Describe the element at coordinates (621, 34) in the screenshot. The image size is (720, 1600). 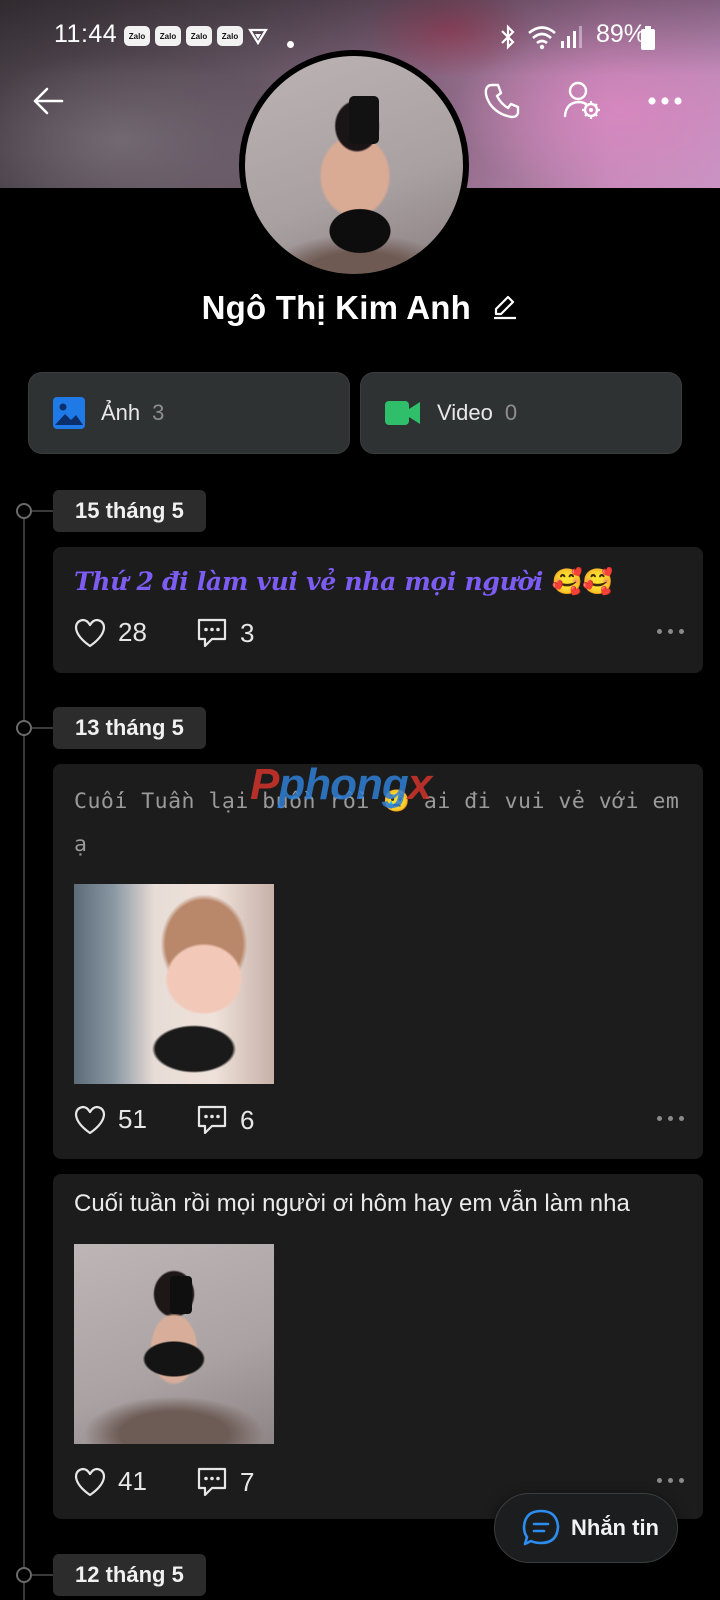
I see `battery-level: 89%` at that location.